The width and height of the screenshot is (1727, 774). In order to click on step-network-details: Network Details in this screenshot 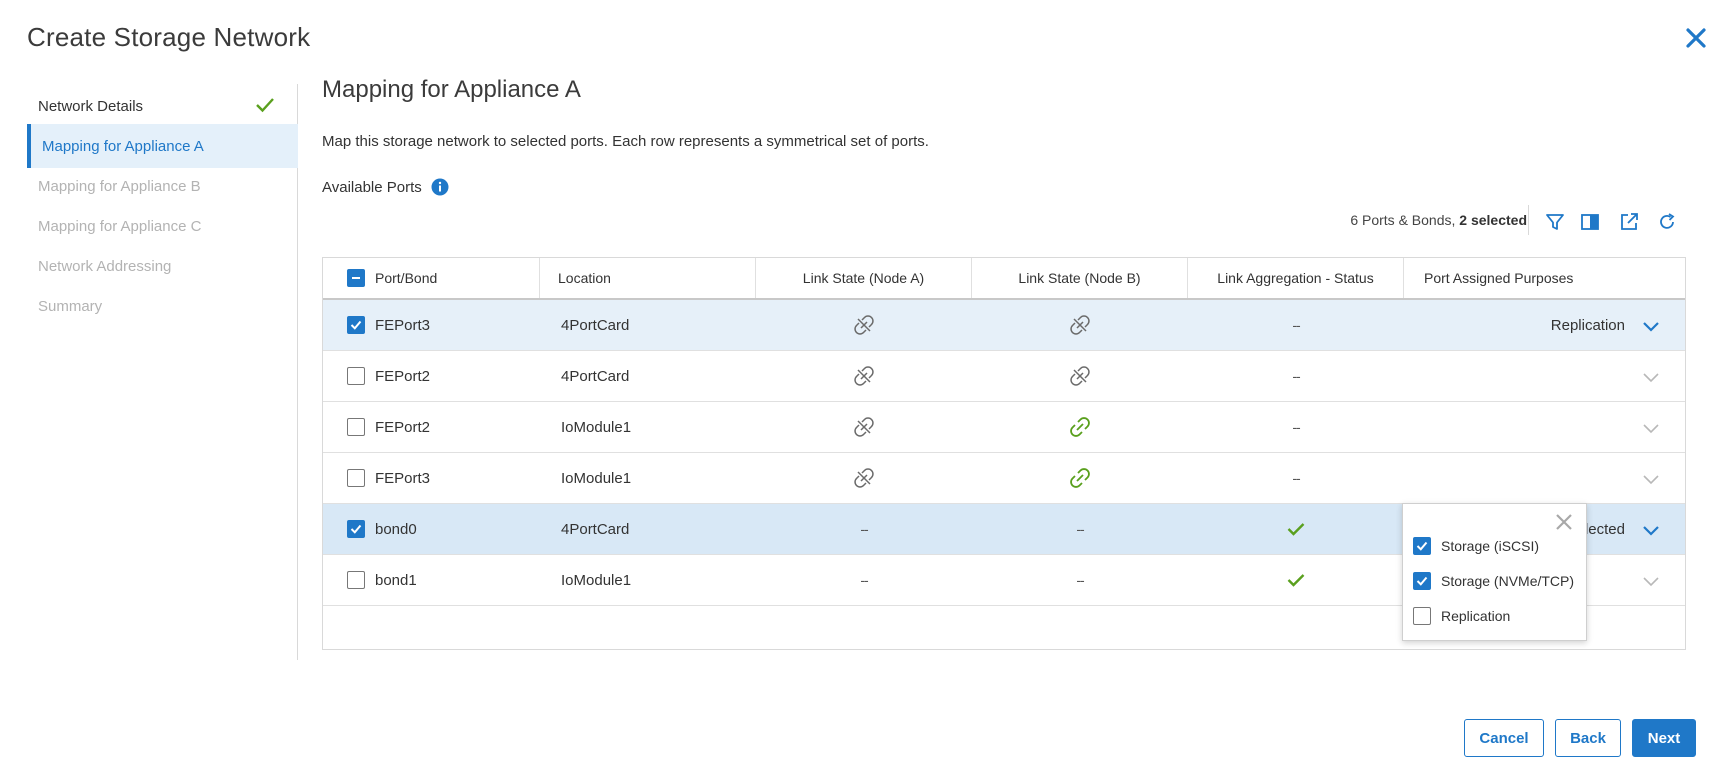, I will do `click(162, 106)`.